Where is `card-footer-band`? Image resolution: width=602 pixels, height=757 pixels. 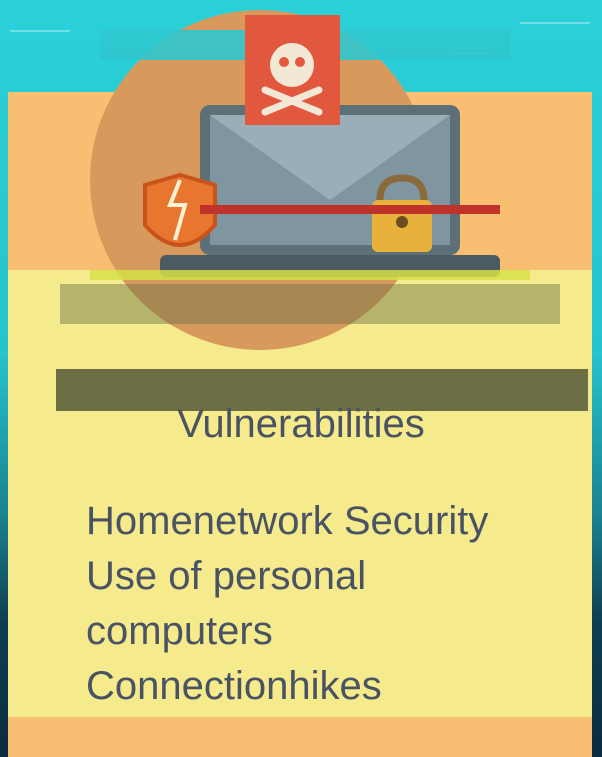
card-footer-band is located at coordinates (300, 737).